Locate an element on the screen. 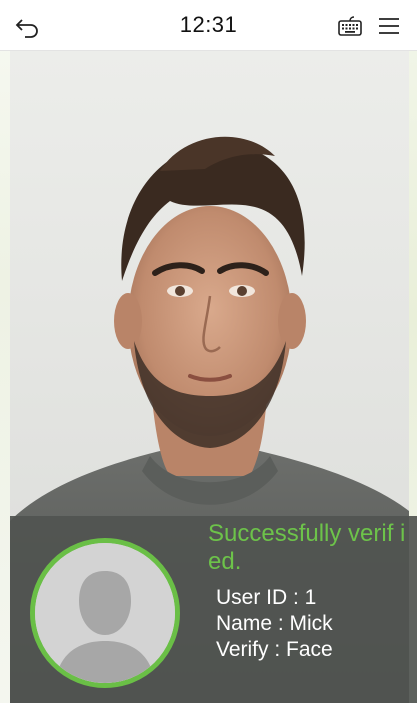 The height and width of the screenshot is (703, 417). user-name-label: Name : Mick is located at coordinates (274, 623).